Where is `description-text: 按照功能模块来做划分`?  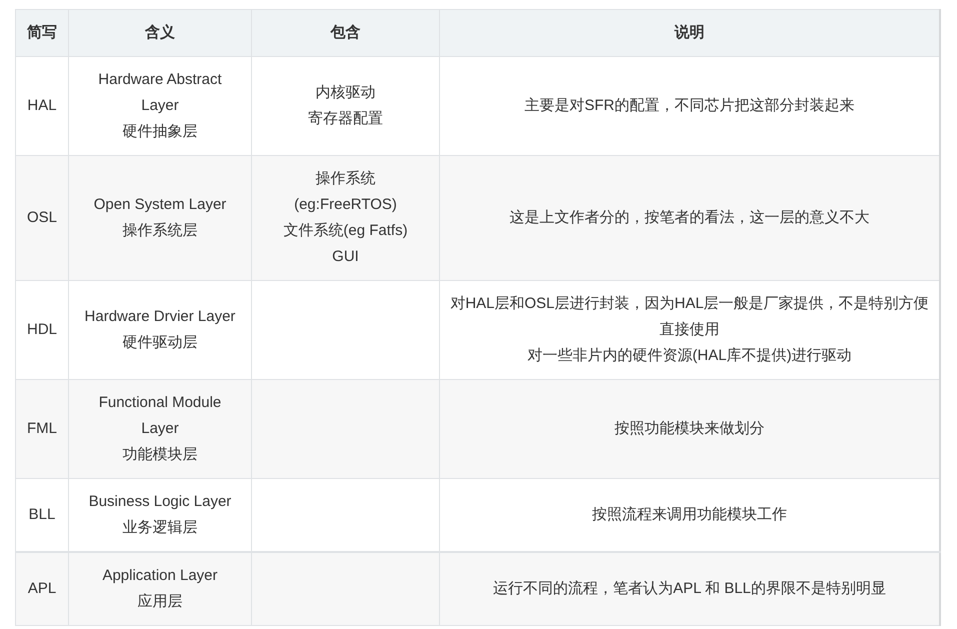
description-text: 按照功能模块来做划分 is located at coordinates (689, 428).